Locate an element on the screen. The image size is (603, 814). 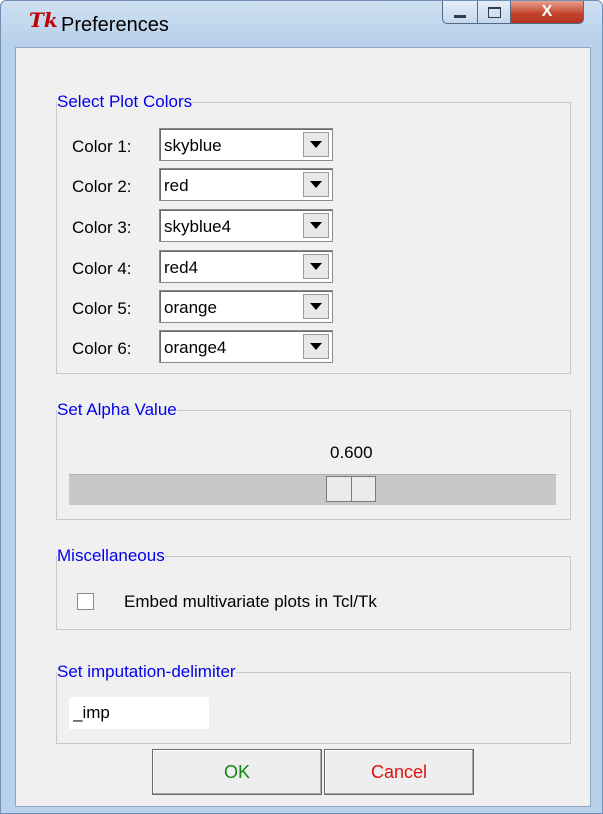
misc-legend: Miscellaneous is located at coordinates (111, 555).